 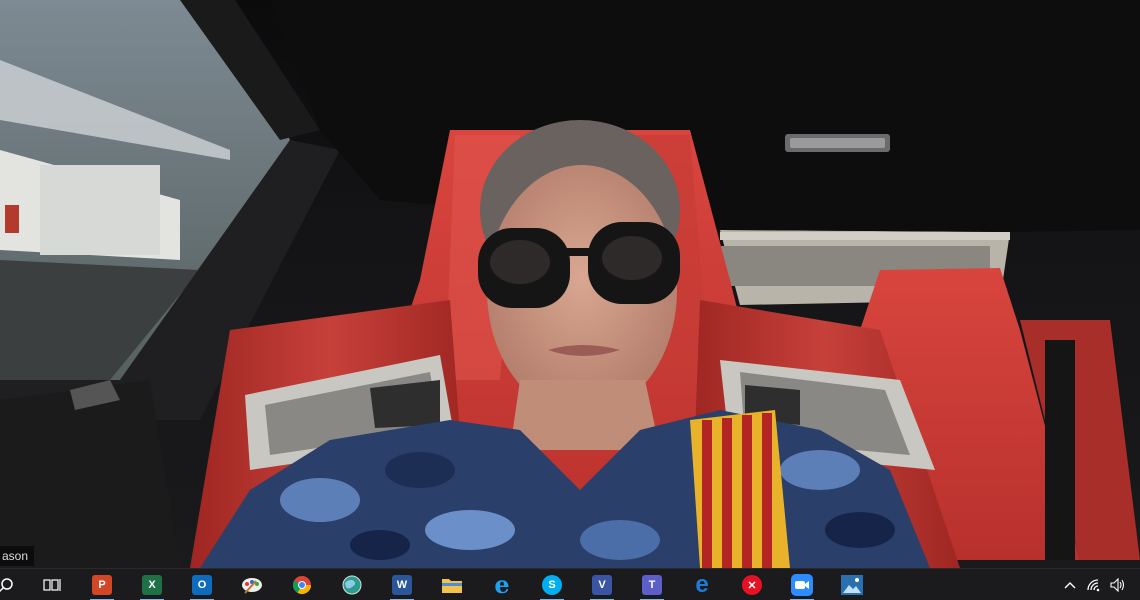 I want to click on visio-icon: V, so click(x=602, y=585).